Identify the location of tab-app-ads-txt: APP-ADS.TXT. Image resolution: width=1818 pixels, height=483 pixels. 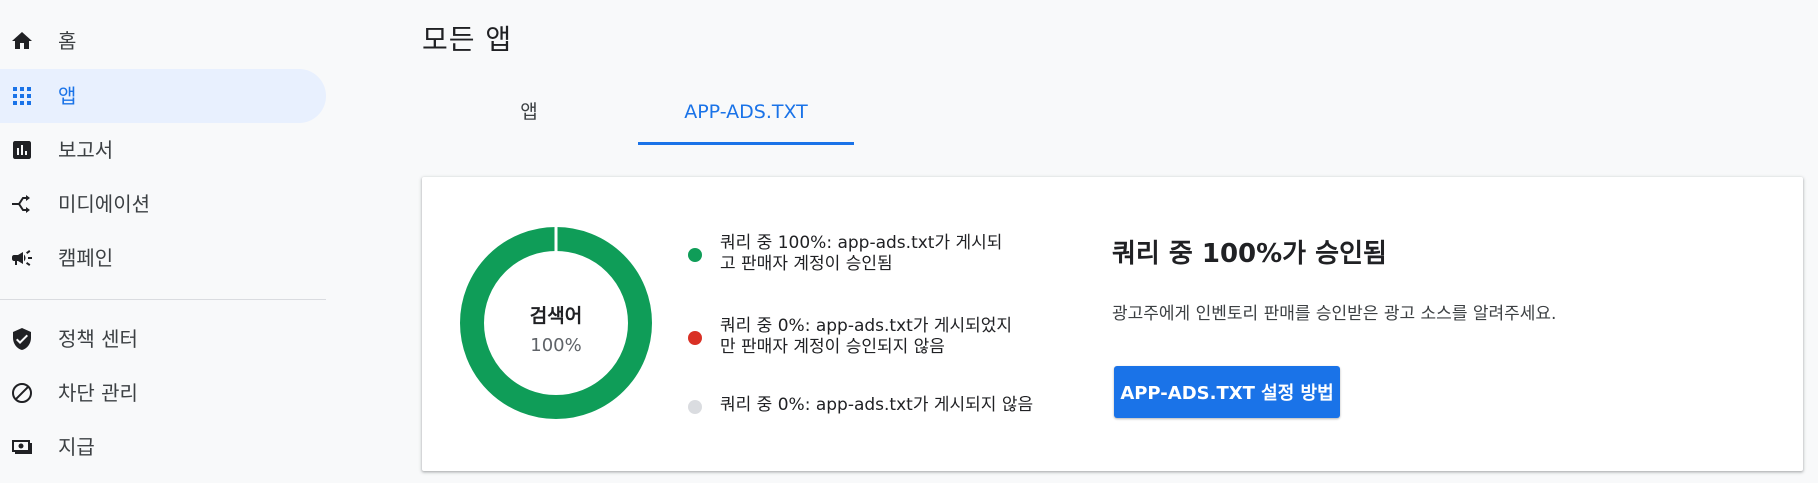
(746, 117).